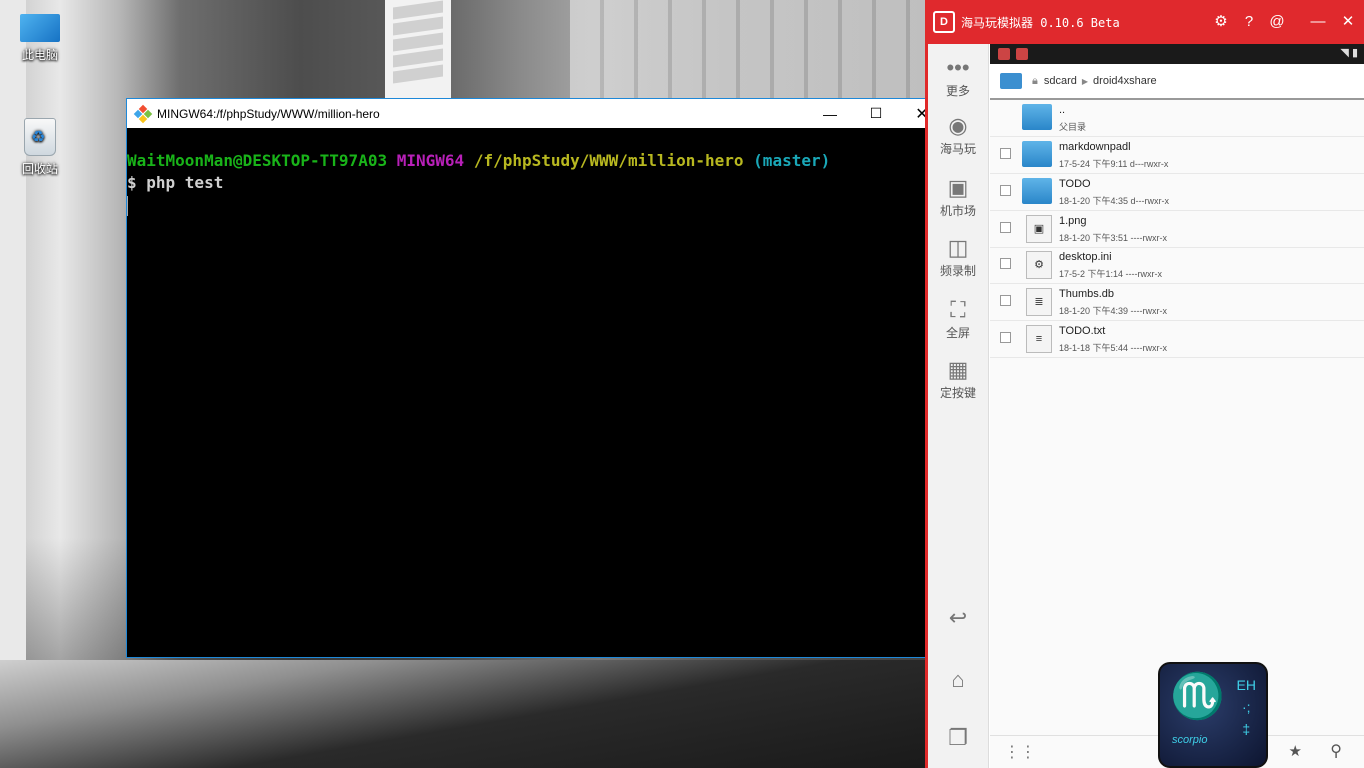 Image resolution: width=1364 pixels, height=768 pixels. What do you see at coordinates (1020, 752) in the screenshot?
I see `menu-dots-icon: ⋮⋮` at bounding box center [1020, 752].